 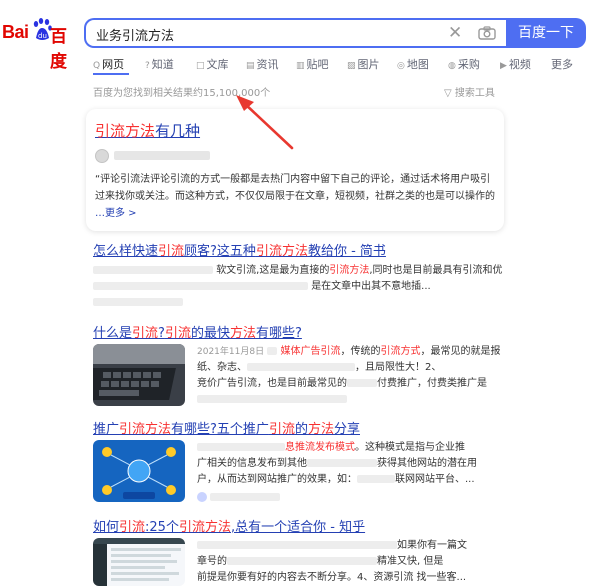 What do you see at coordinates (346, 251) in the screenshot?
I see `title-part: 教给你 - 简书` at bounding box center [346, 251].